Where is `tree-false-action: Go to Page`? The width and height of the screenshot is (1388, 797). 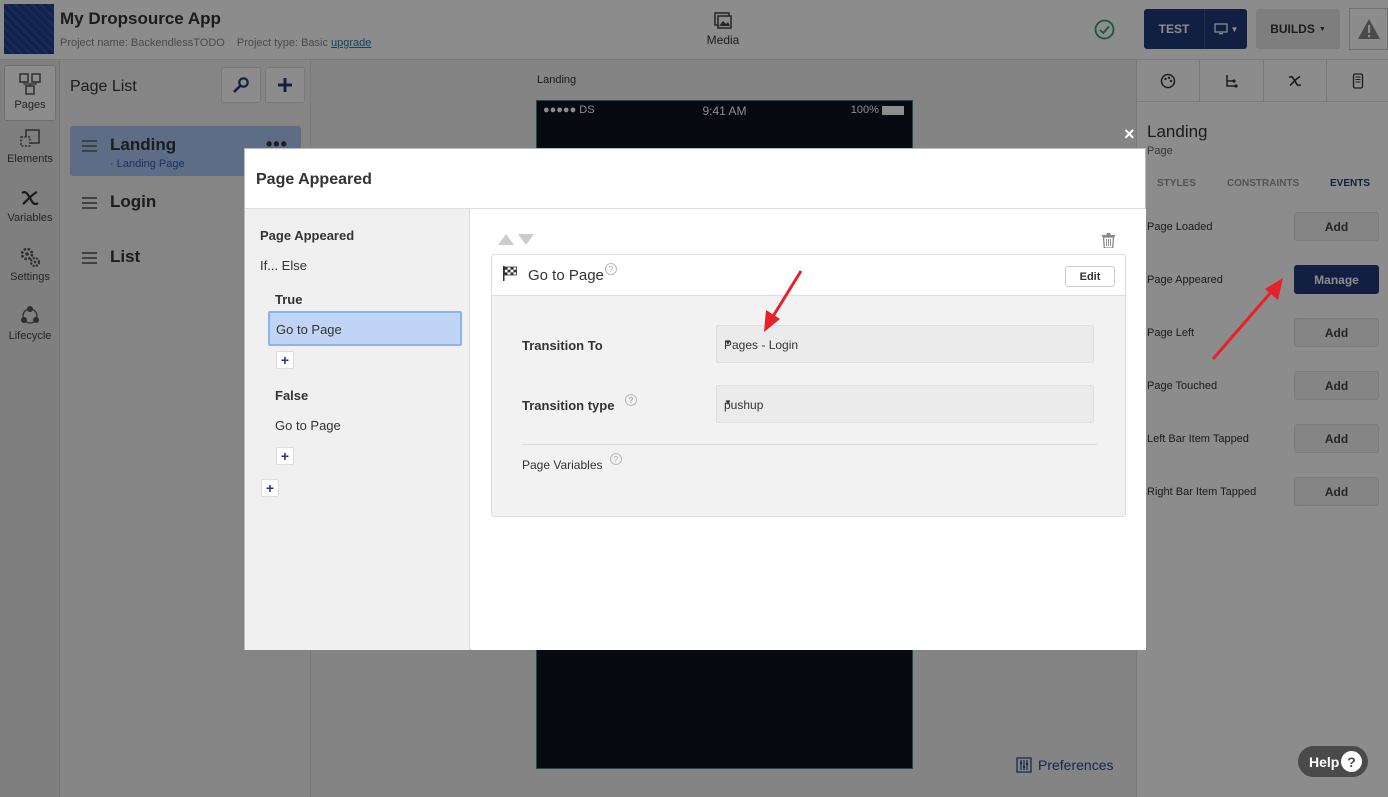
tree-false-action: Go to Page is located at coordinates (308, 425).